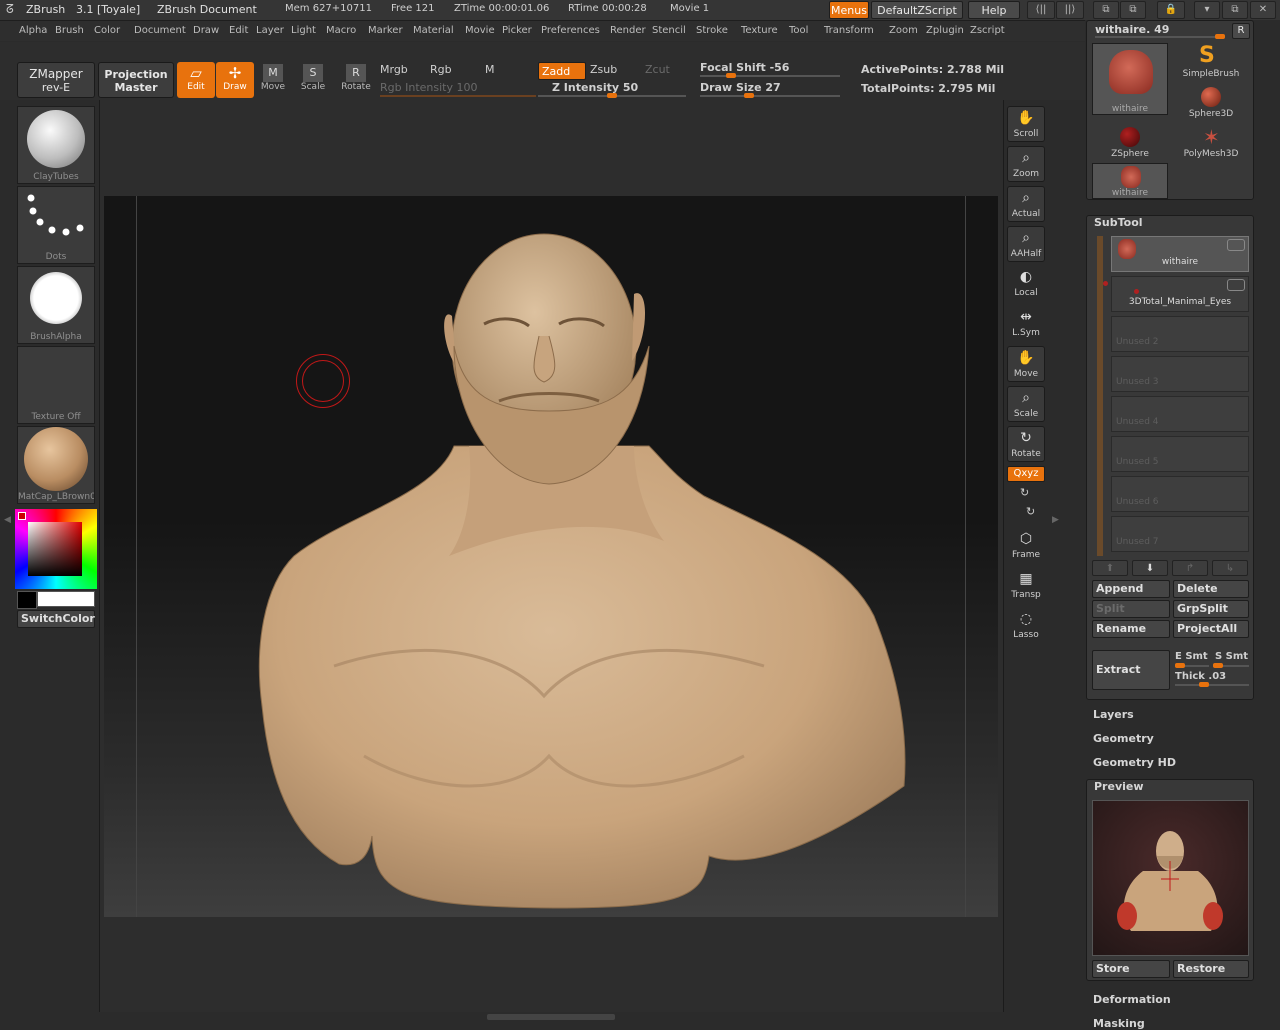  Describe the element at coordinates (770, 75) in the screenshot. I see `focal-shift-slider` at that location.